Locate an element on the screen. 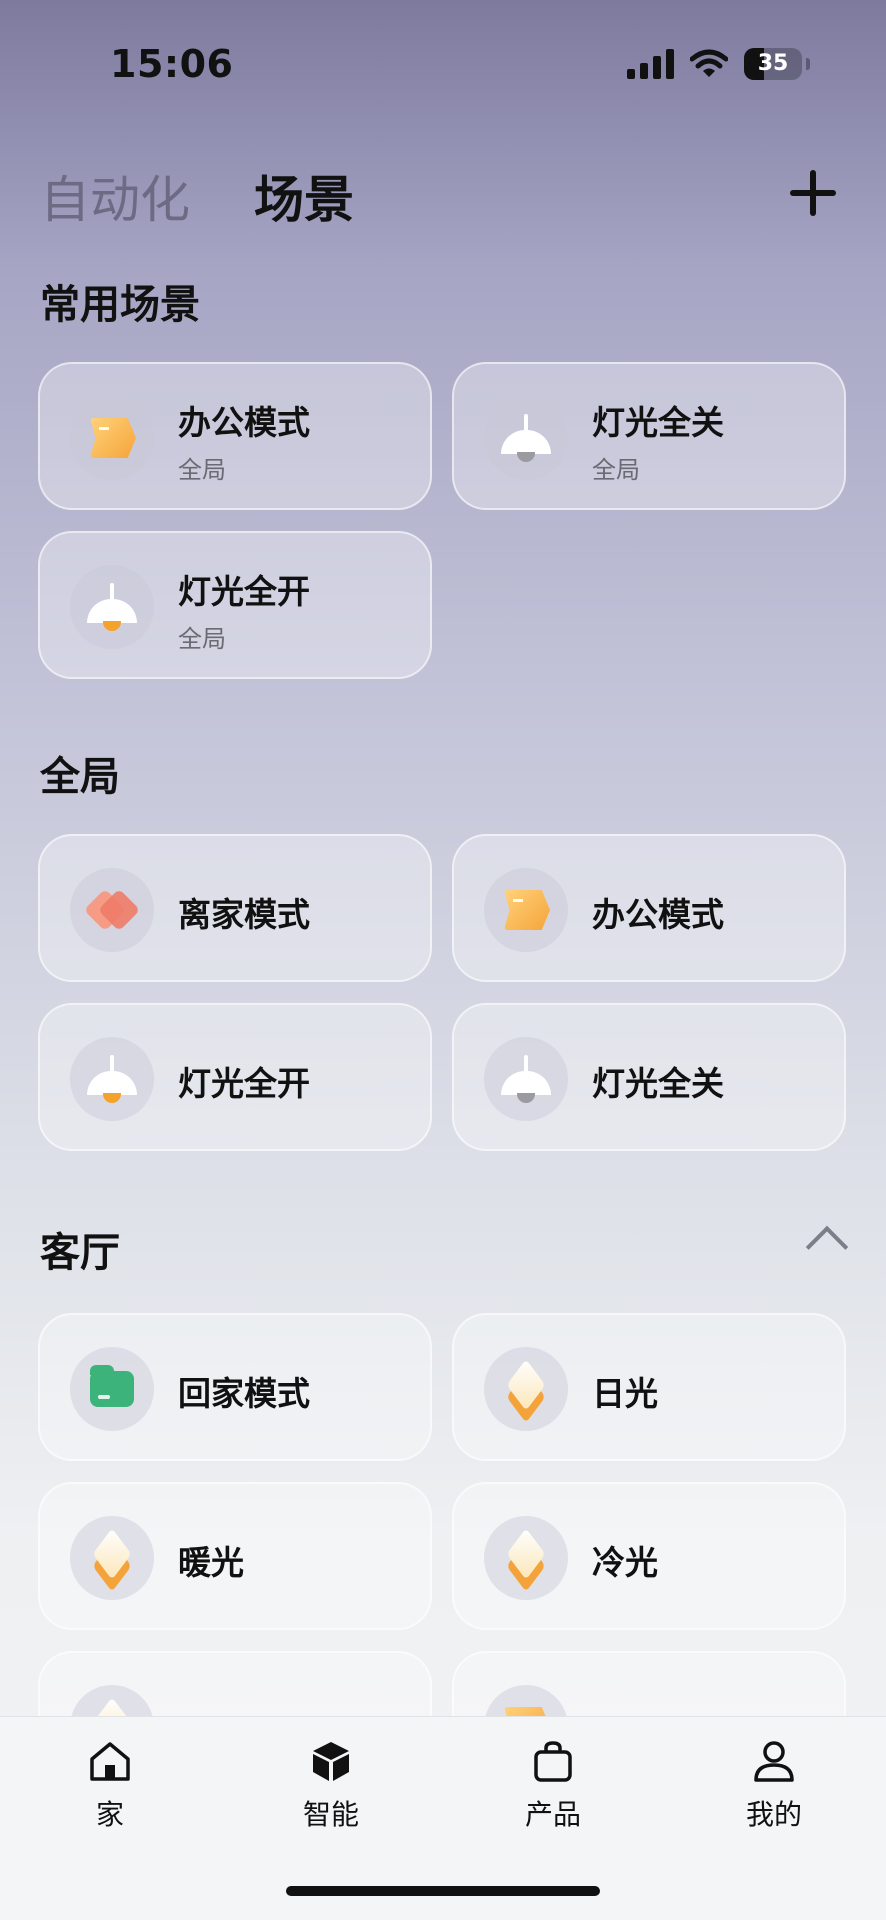 The height and width of the screenshot is (1920, 886). nav-me: 我的 is located at coordinates (774, 1789).